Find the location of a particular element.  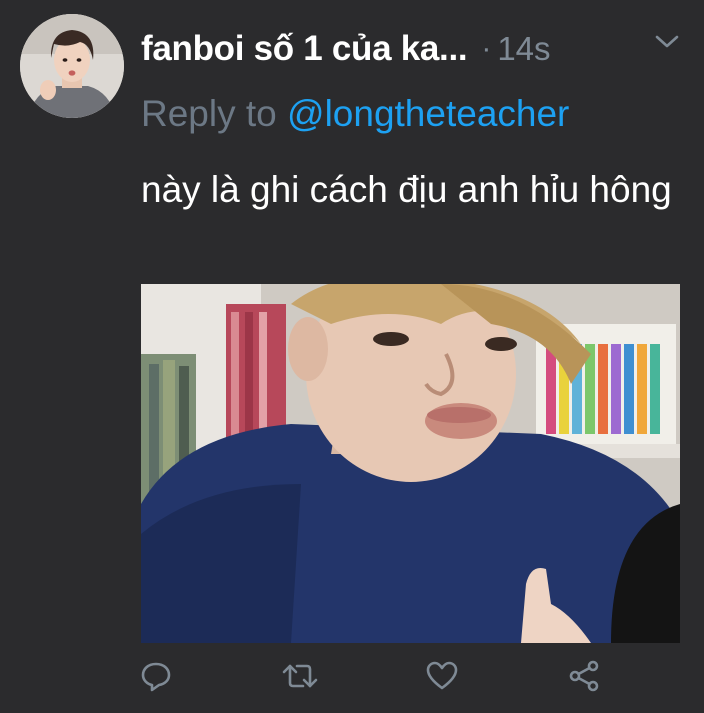

chevron-down-icon is located at coordinates (667, 42).